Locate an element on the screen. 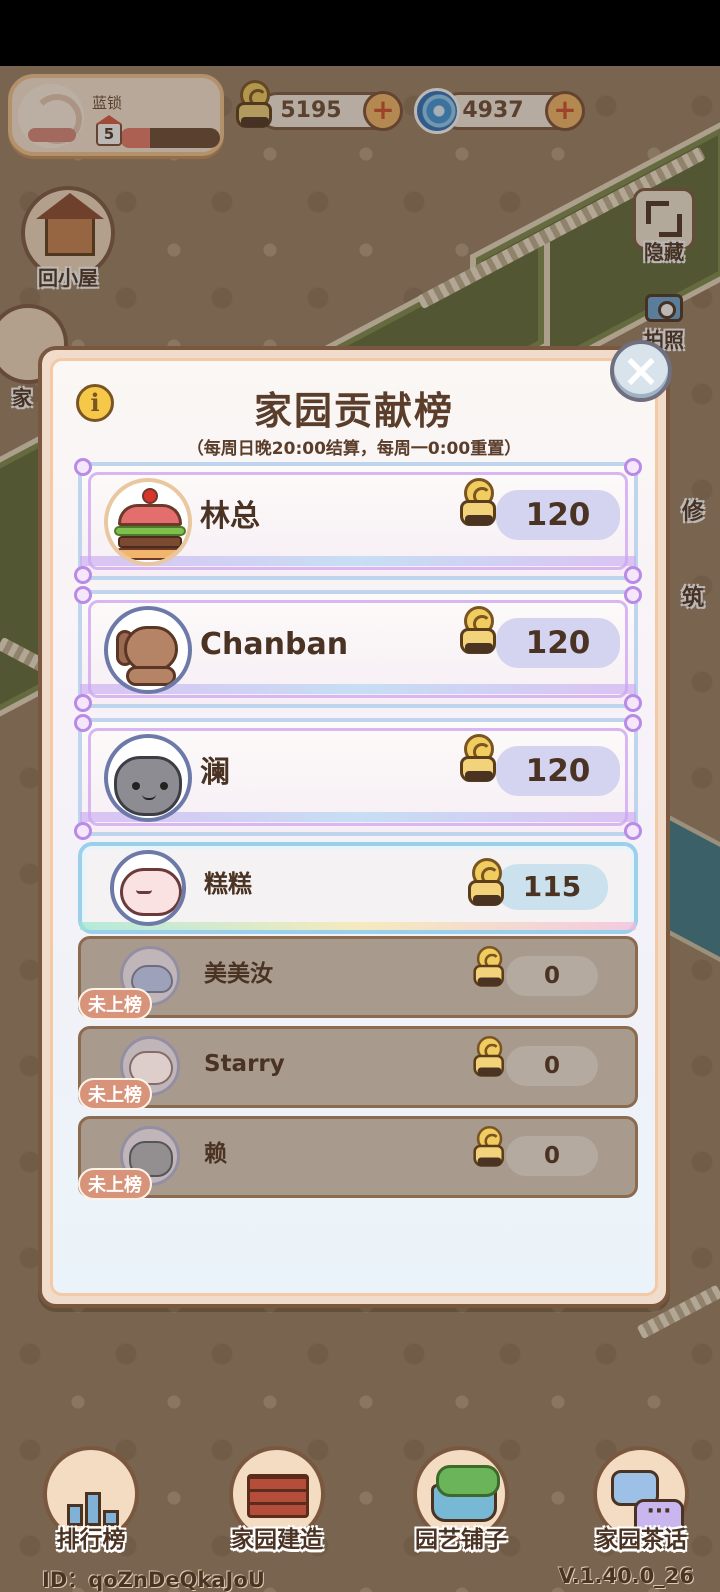  sheep-avatar is located at coordinates (148, 888).